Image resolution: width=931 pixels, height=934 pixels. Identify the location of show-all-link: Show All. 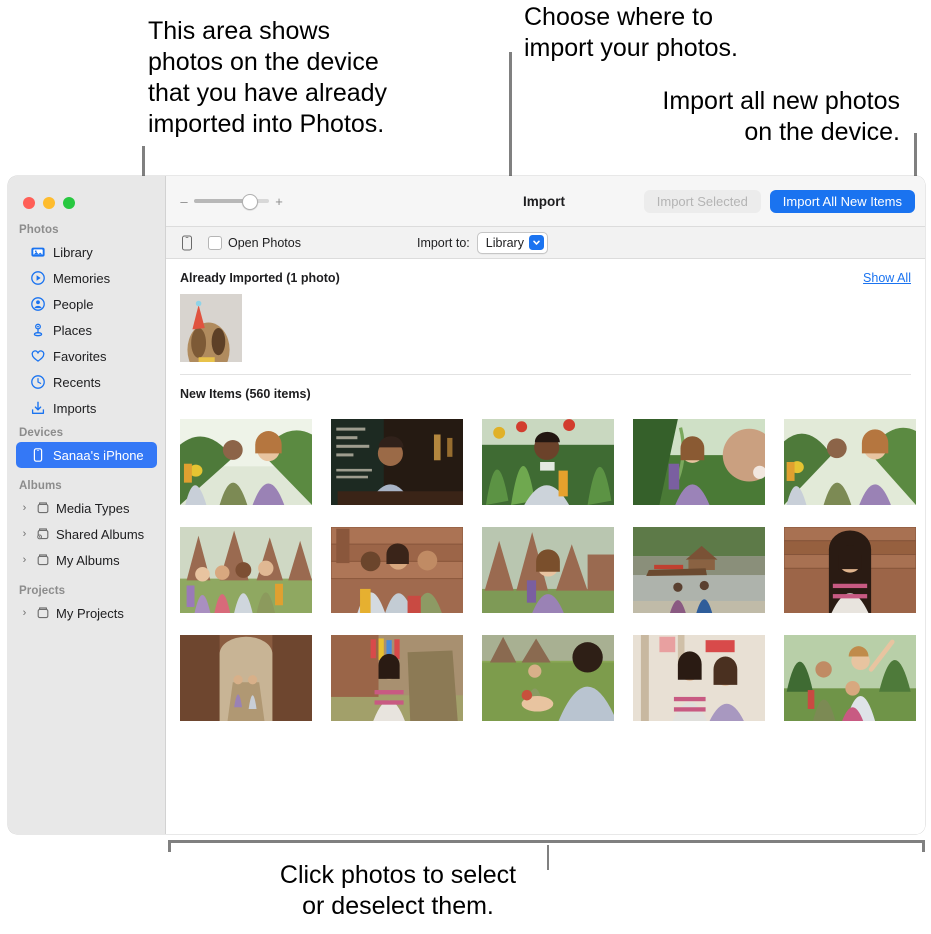
(887, 278).